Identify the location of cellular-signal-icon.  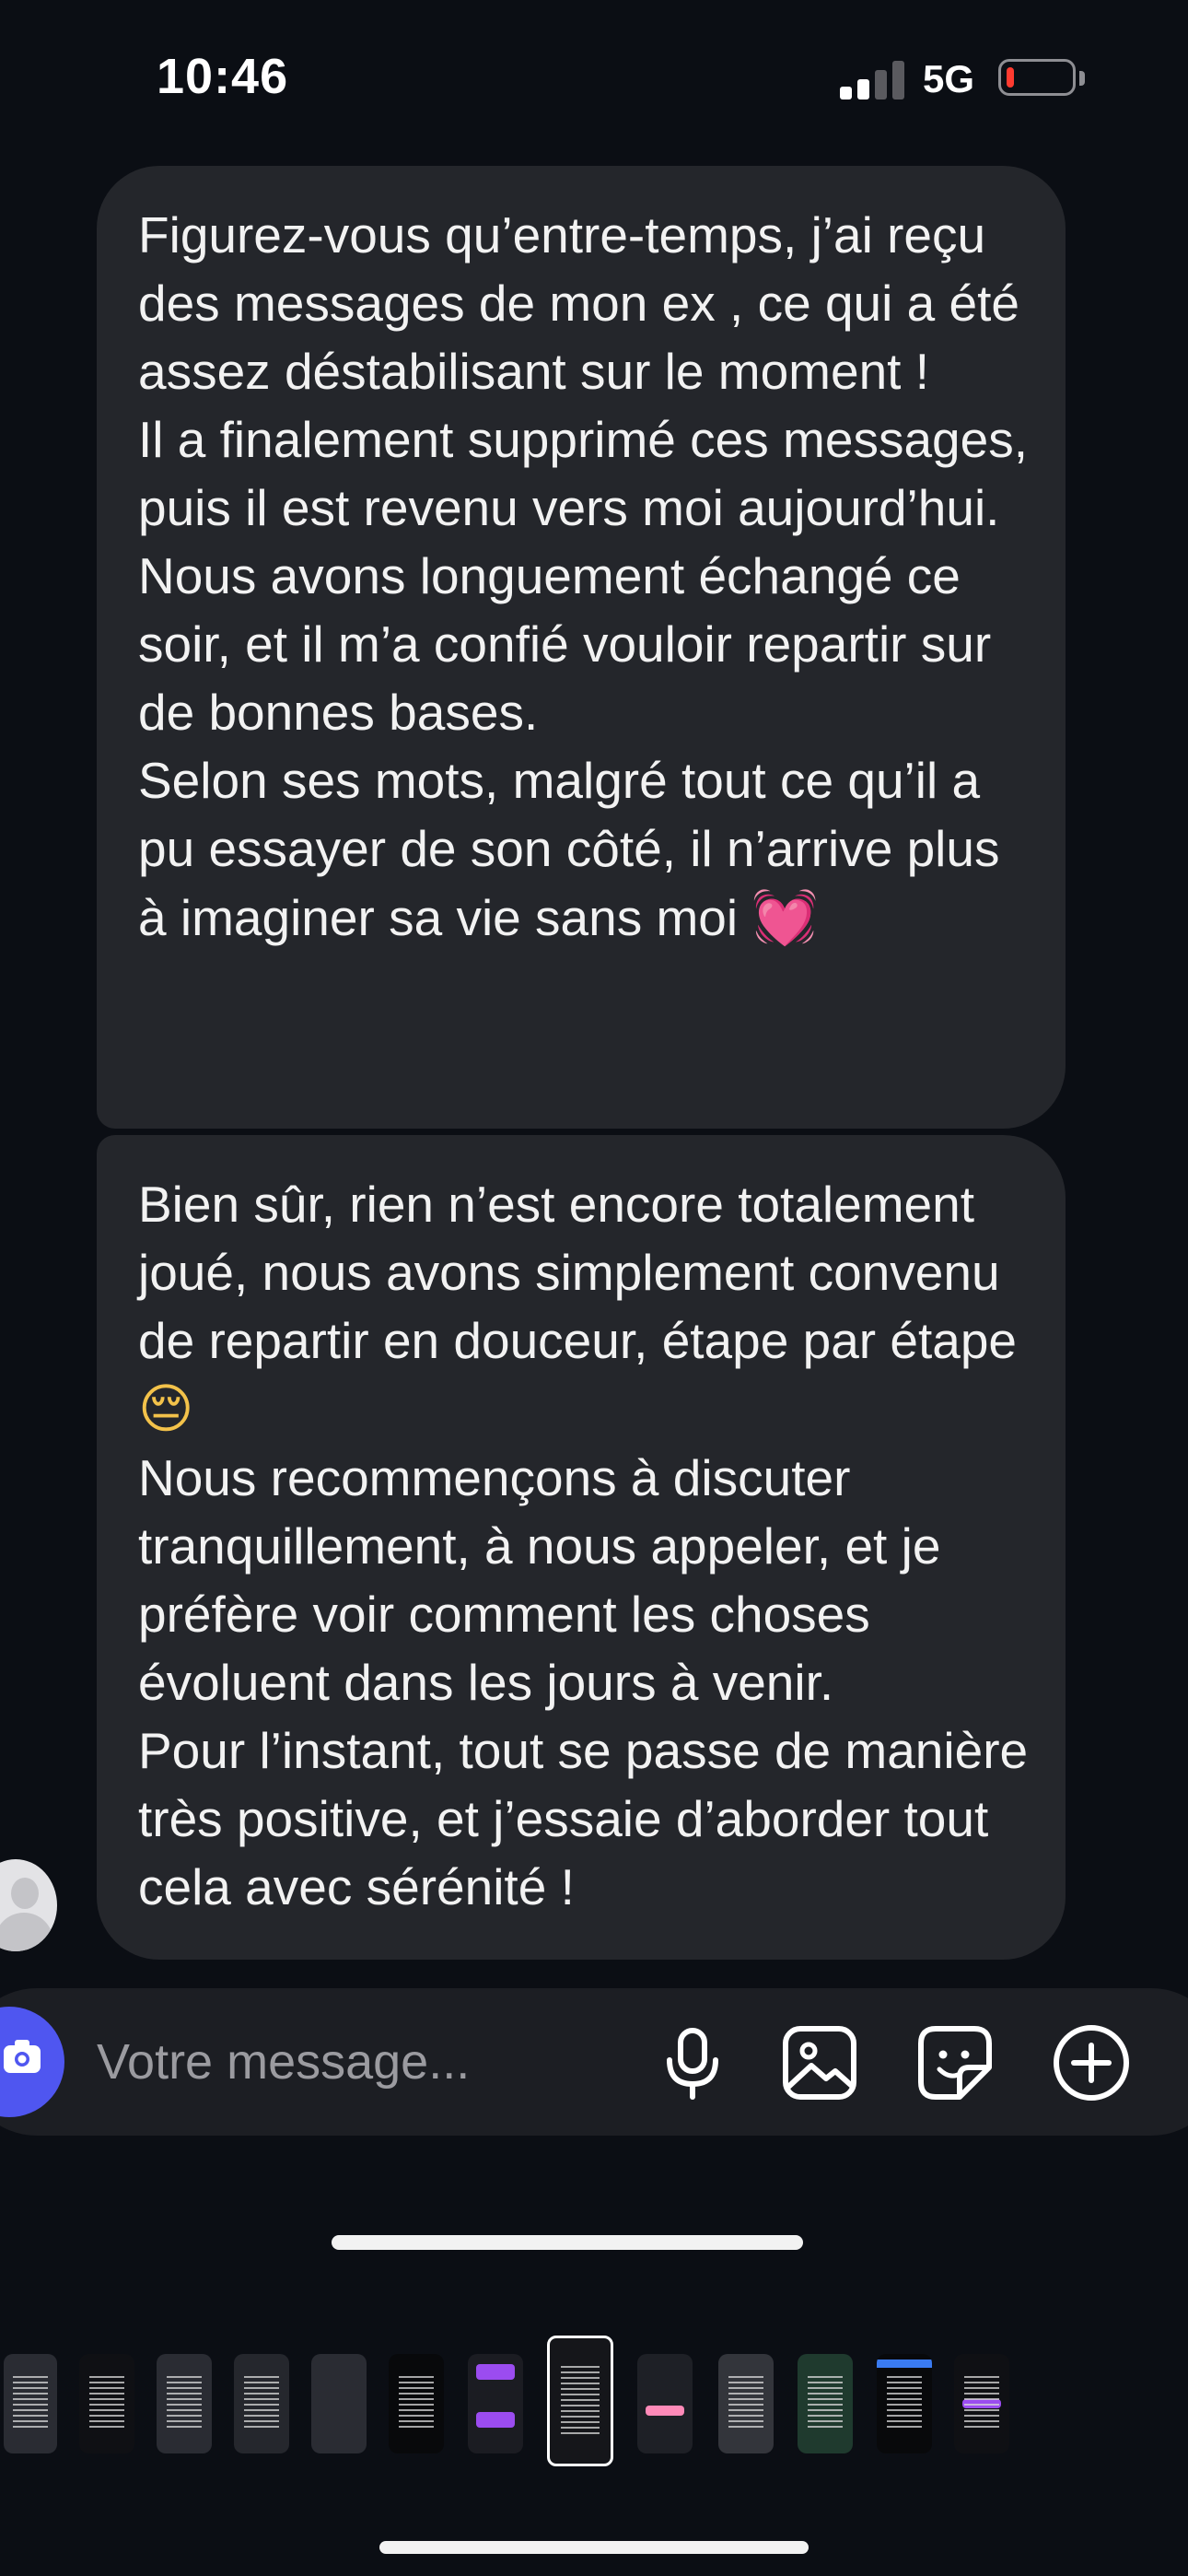
(873, 79).